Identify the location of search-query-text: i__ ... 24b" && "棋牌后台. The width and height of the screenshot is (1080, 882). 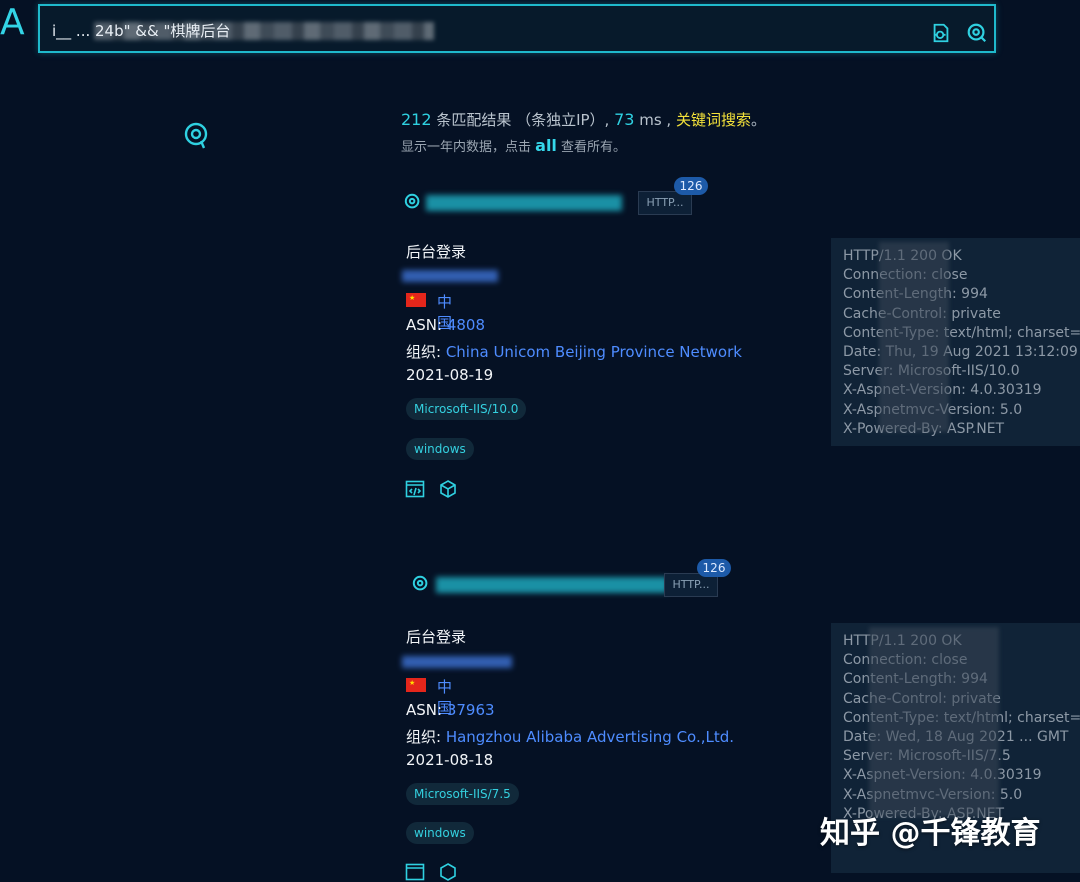
(292, 31).